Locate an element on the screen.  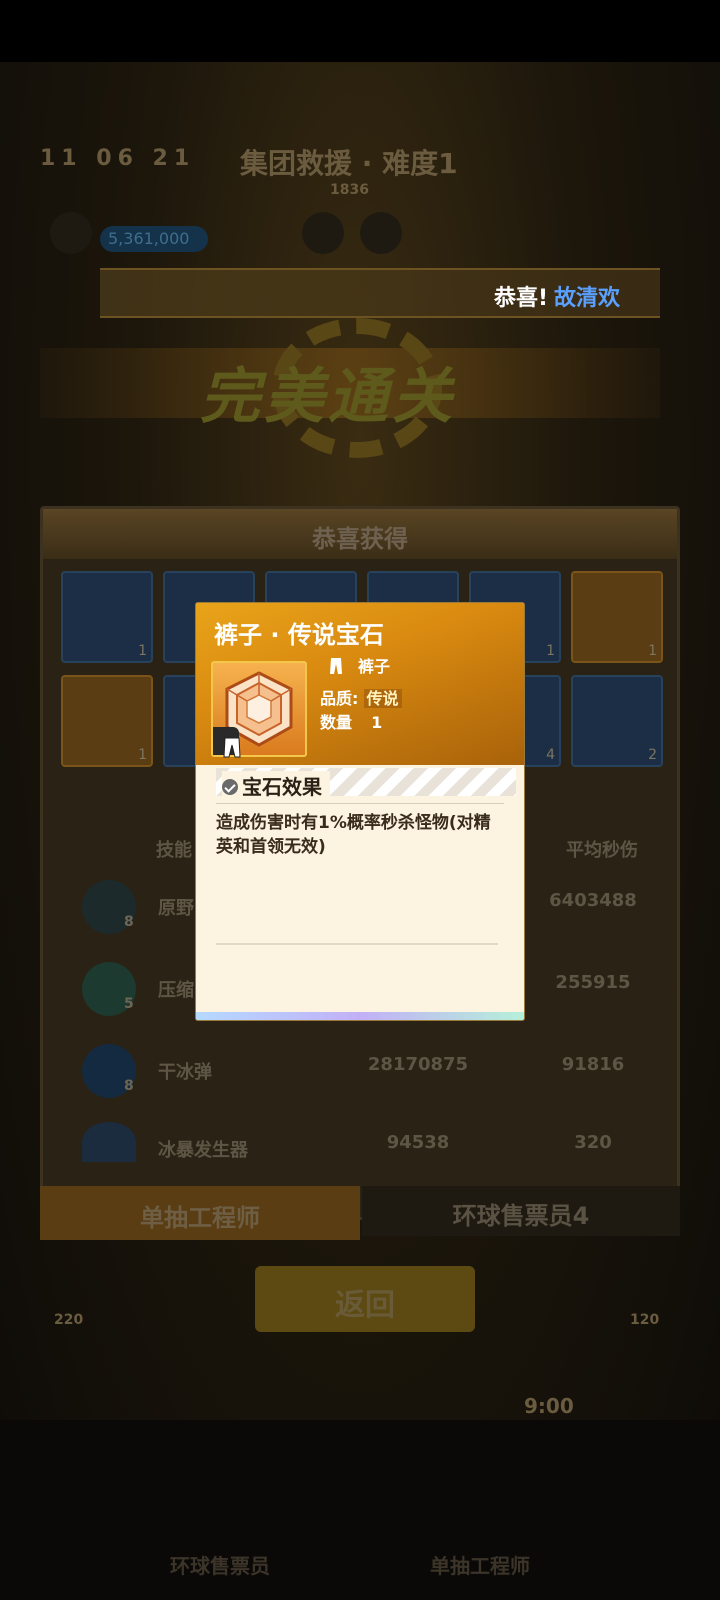
congrats-message: 恭喜! 故清欢 is located at coordinates (557, 296).